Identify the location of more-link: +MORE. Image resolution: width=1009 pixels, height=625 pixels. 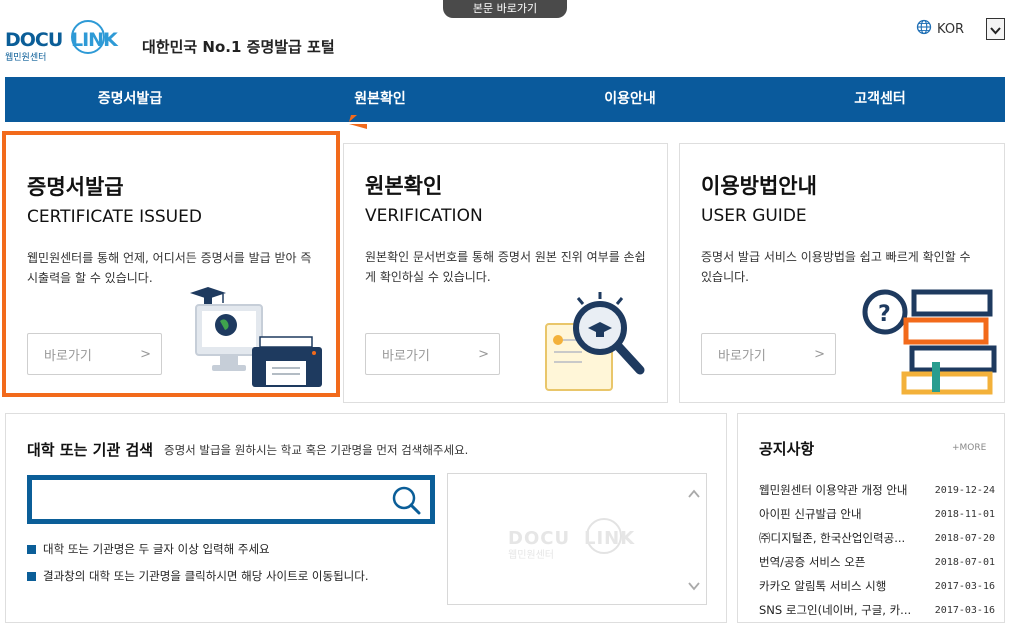
(969, 448).